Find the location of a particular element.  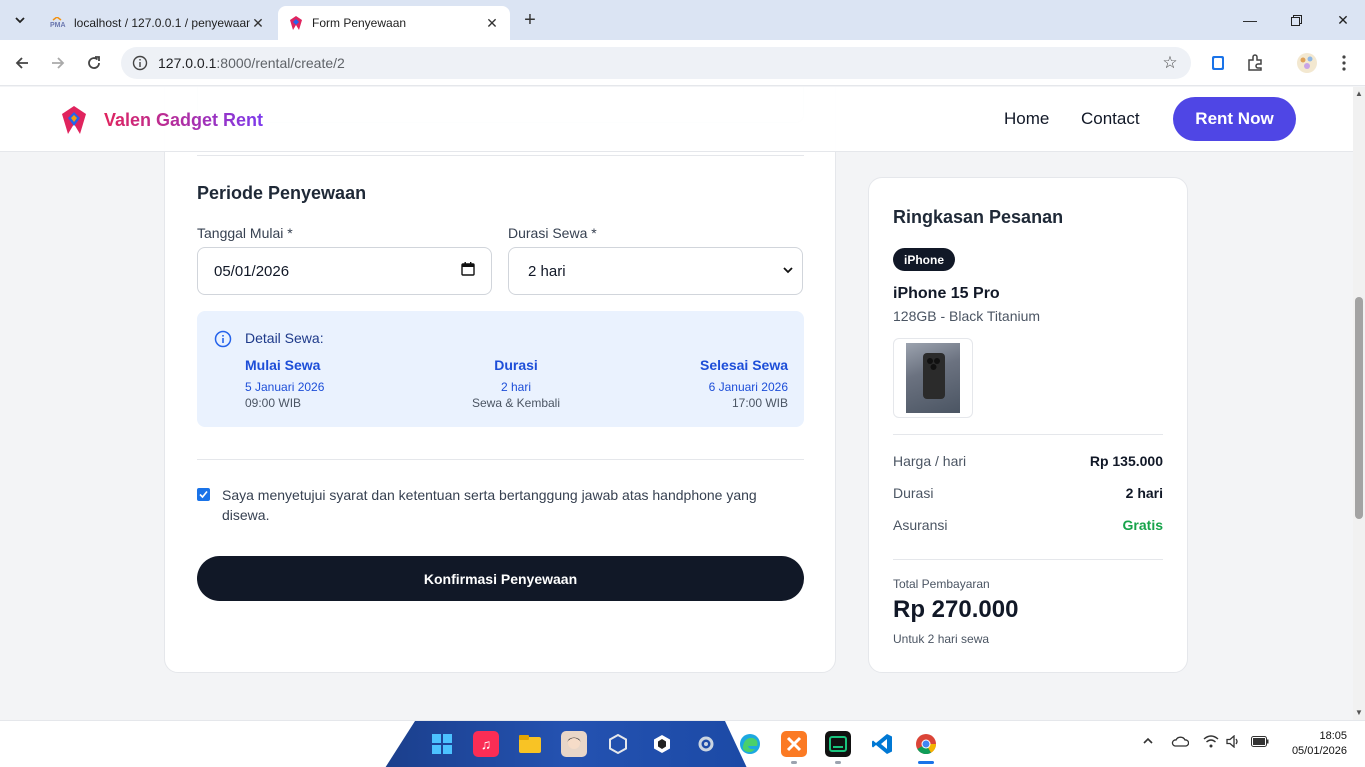

address-bar: 127.0.0.1:8000/rental/create/2 ☆ is located at coordinates (656, 63).